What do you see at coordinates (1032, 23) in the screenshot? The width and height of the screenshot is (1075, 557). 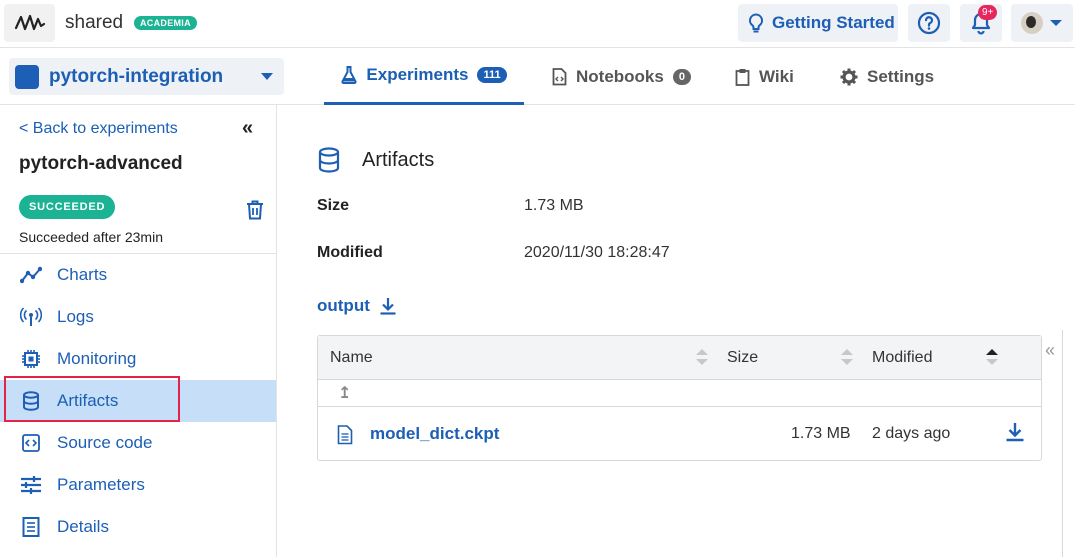 I see `avatar` at bounding box center [1032, 23].